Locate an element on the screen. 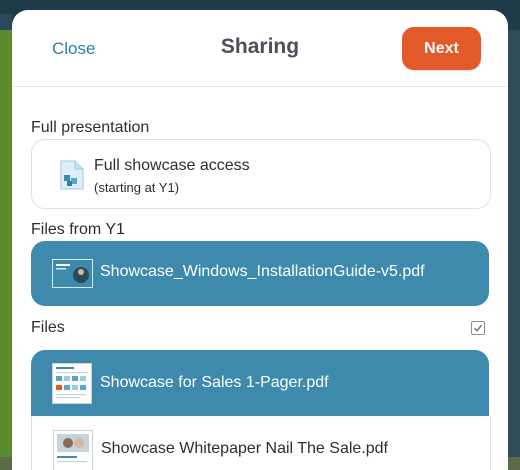  section-label-full-presentation: Full presentation is located at coordinates (90, 127).